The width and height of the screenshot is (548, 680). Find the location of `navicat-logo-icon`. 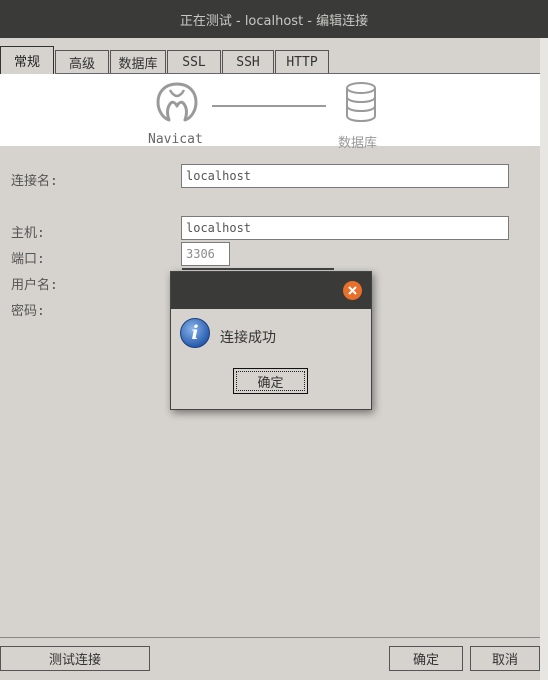

navicat-logo-icon is located at coordinates (177, 102).